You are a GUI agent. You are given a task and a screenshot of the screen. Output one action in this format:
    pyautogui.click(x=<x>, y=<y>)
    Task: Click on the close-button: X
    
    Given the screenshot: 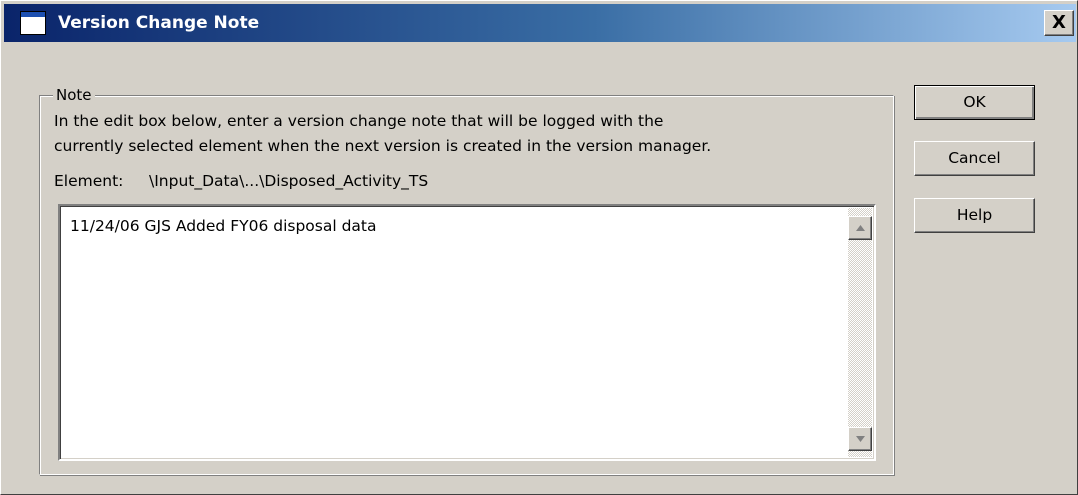 What is the action you would take?
    pyautogui.click(x=1059, y=23)
    